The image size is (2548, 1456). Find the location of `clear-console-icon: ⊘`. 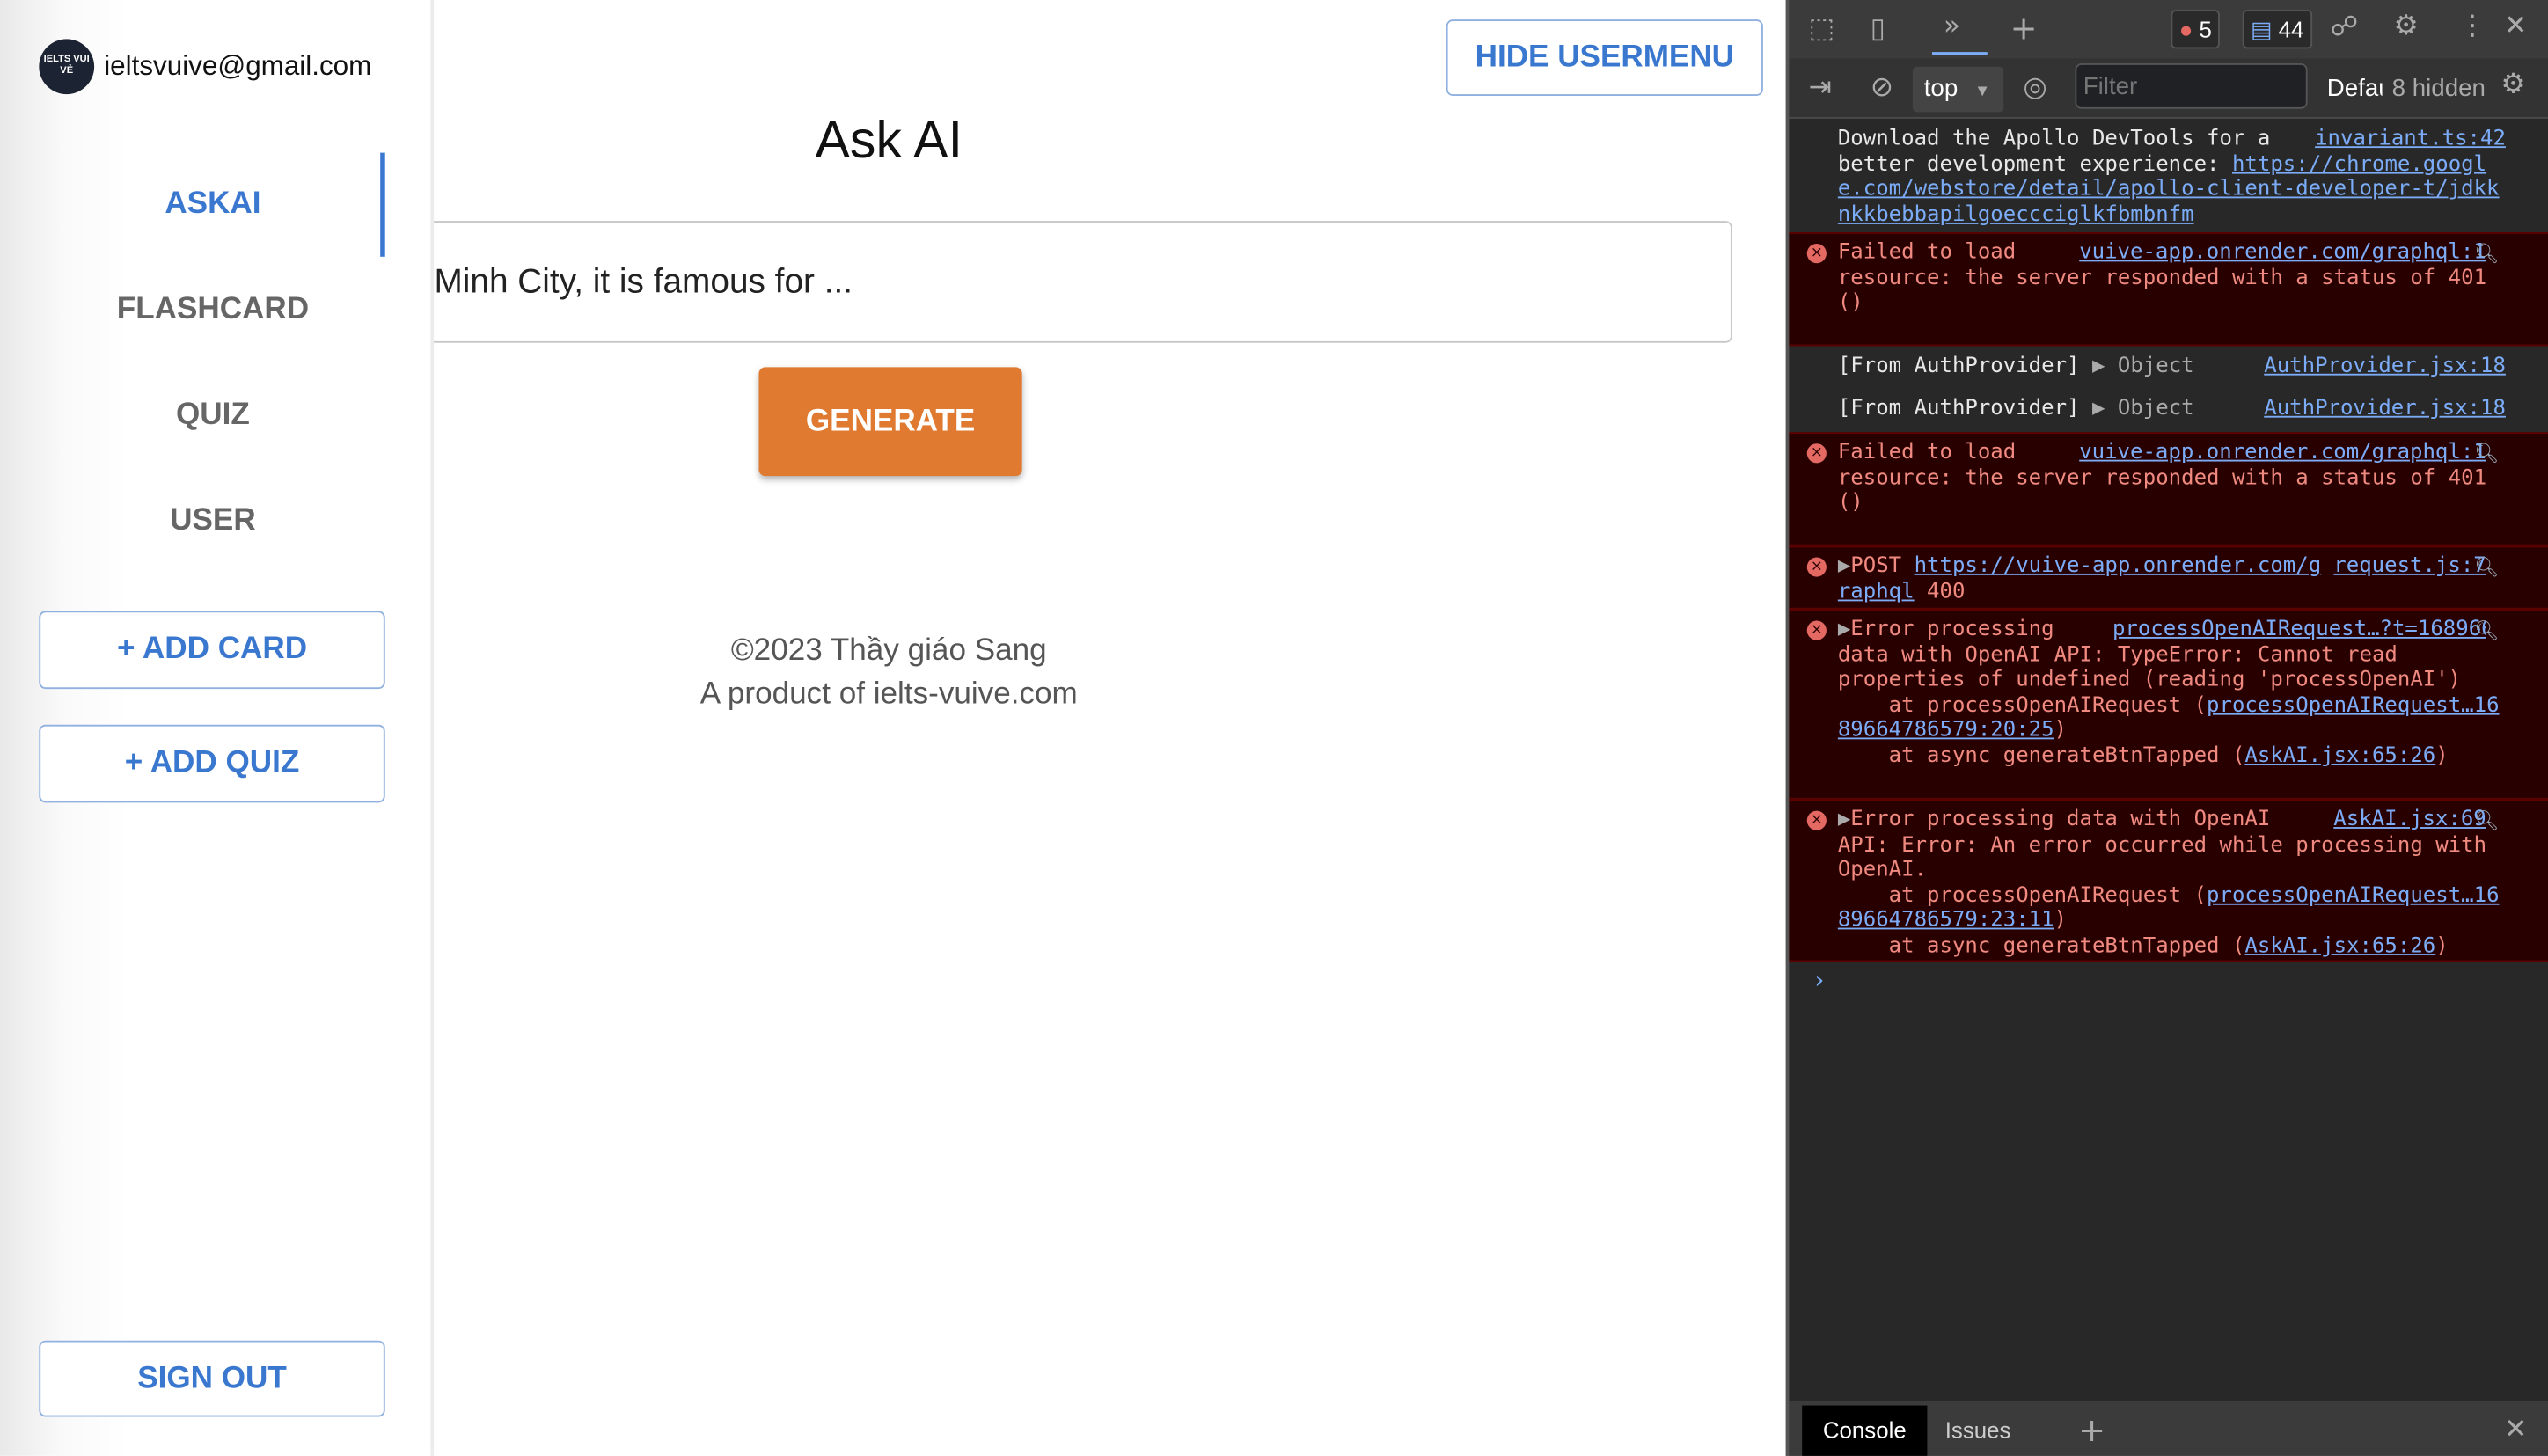

clear-console-icon: ⊘ is located at coordinates (1882, 87).